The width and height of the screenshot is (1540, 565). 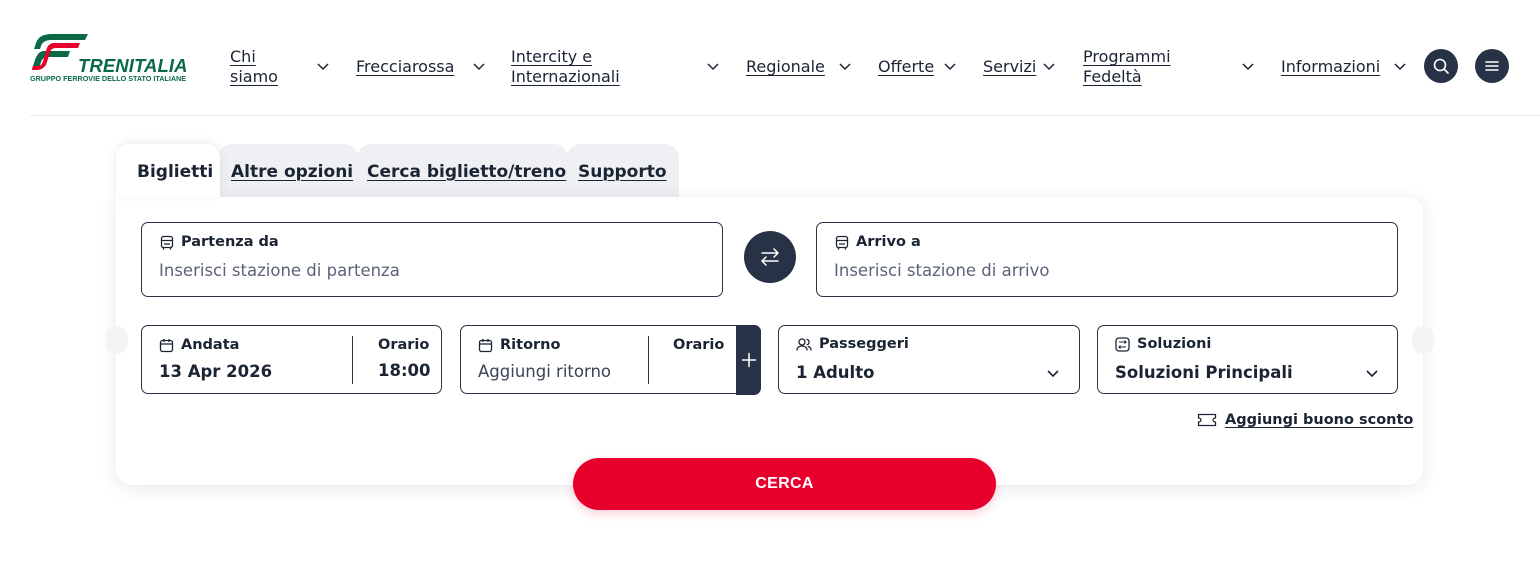 What do you see at coordinates (835, 372) in the screenshot?
I see `passengers-value: 1 Adulto` at bounding box center [835, 372].